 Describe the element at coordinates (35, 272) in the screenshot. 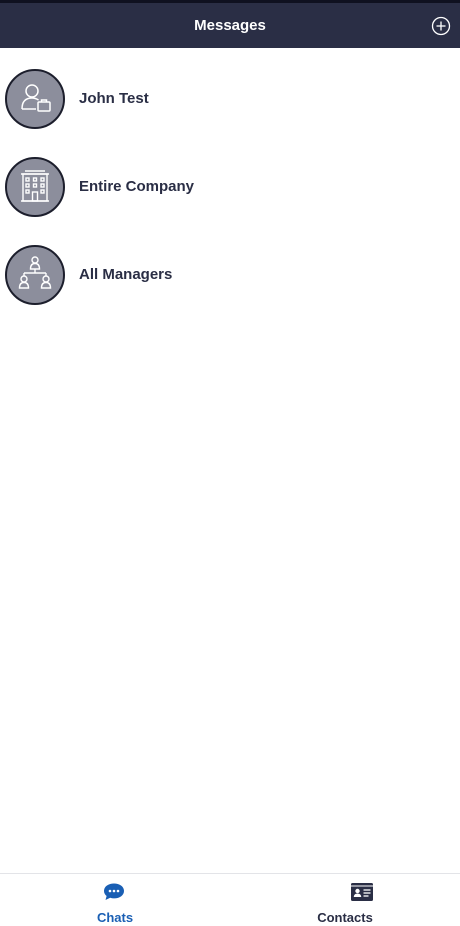

I see `org-chart-icon` at that location.